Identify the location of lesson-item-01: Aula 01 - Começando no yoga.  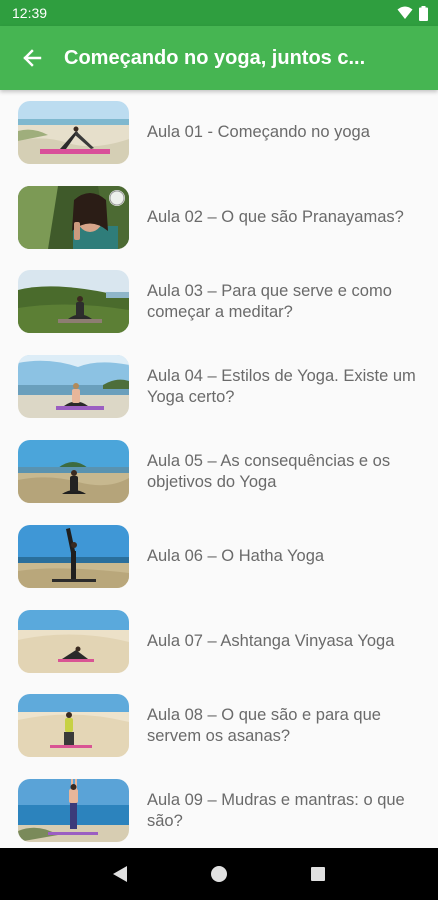
(219, 132).